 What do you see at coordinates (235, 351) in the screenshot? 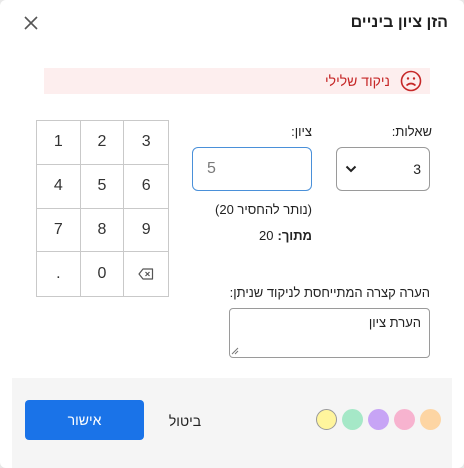
I see `resize-grip-icon` at bounding box center [235, 351].